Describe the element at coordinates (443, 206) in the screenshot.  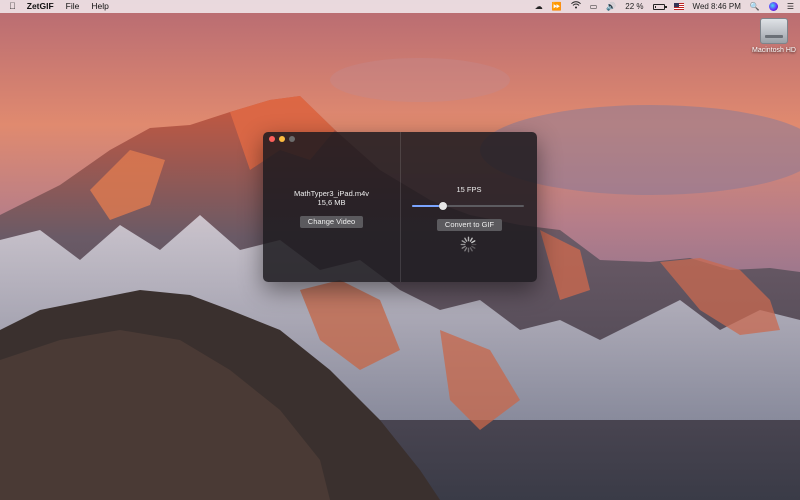
I see `fps-slider-thumb` at that location.